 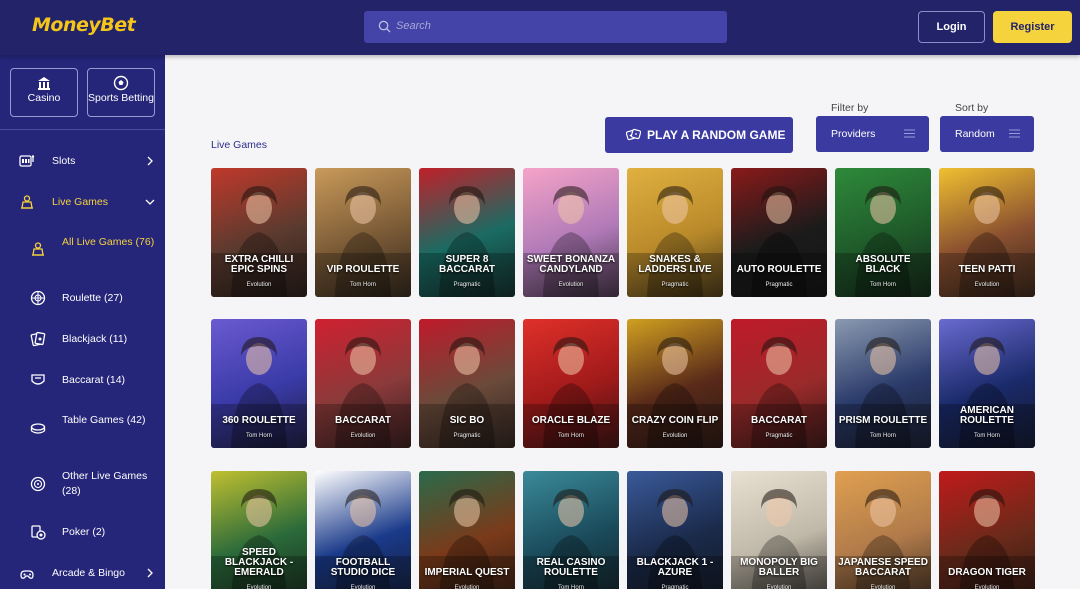 What do you see at coordinates (853, 134) in the screenshot?
I see `filter-value: Providers` at bounding box center [853, 134].